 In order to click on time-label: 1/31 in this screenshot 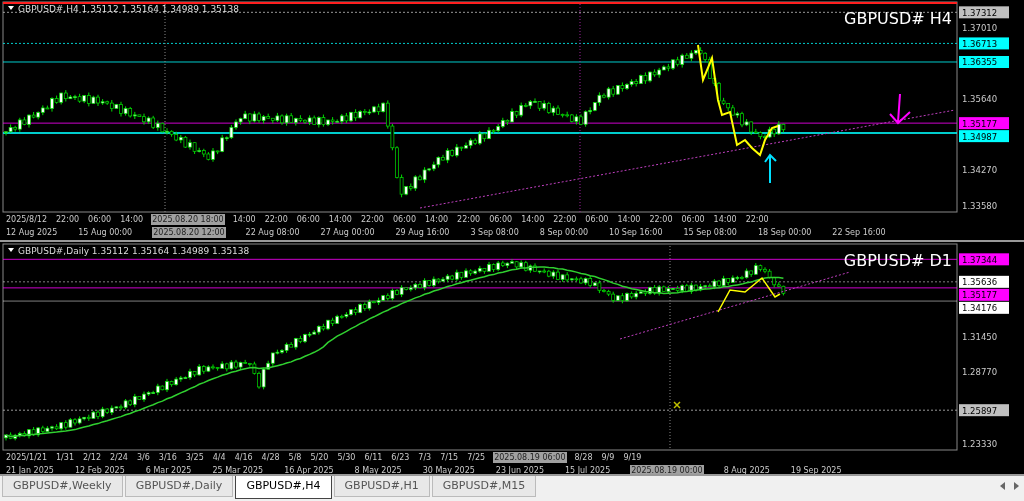, I will do `click(65, 457)`.